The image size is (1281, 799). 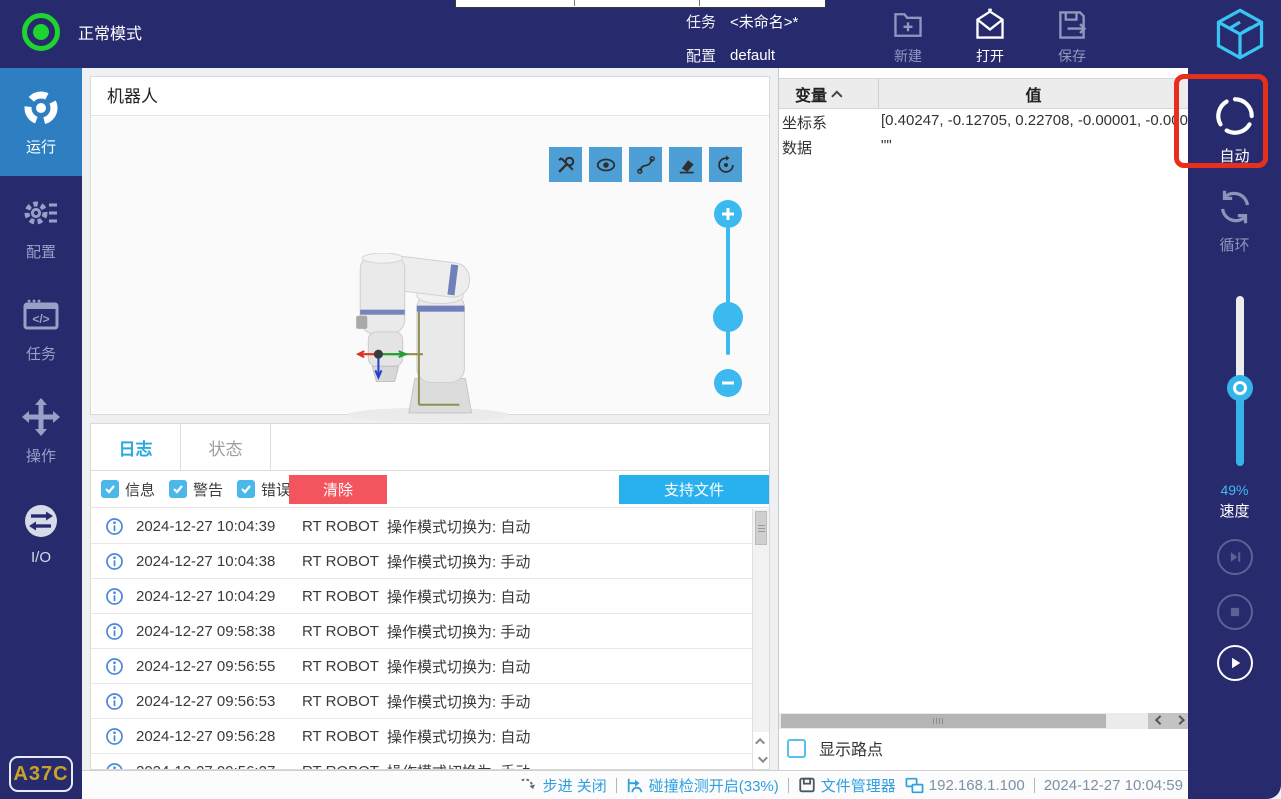 I want to click on horizontal-scrollbar-thumb, so click(x=943, y=721).